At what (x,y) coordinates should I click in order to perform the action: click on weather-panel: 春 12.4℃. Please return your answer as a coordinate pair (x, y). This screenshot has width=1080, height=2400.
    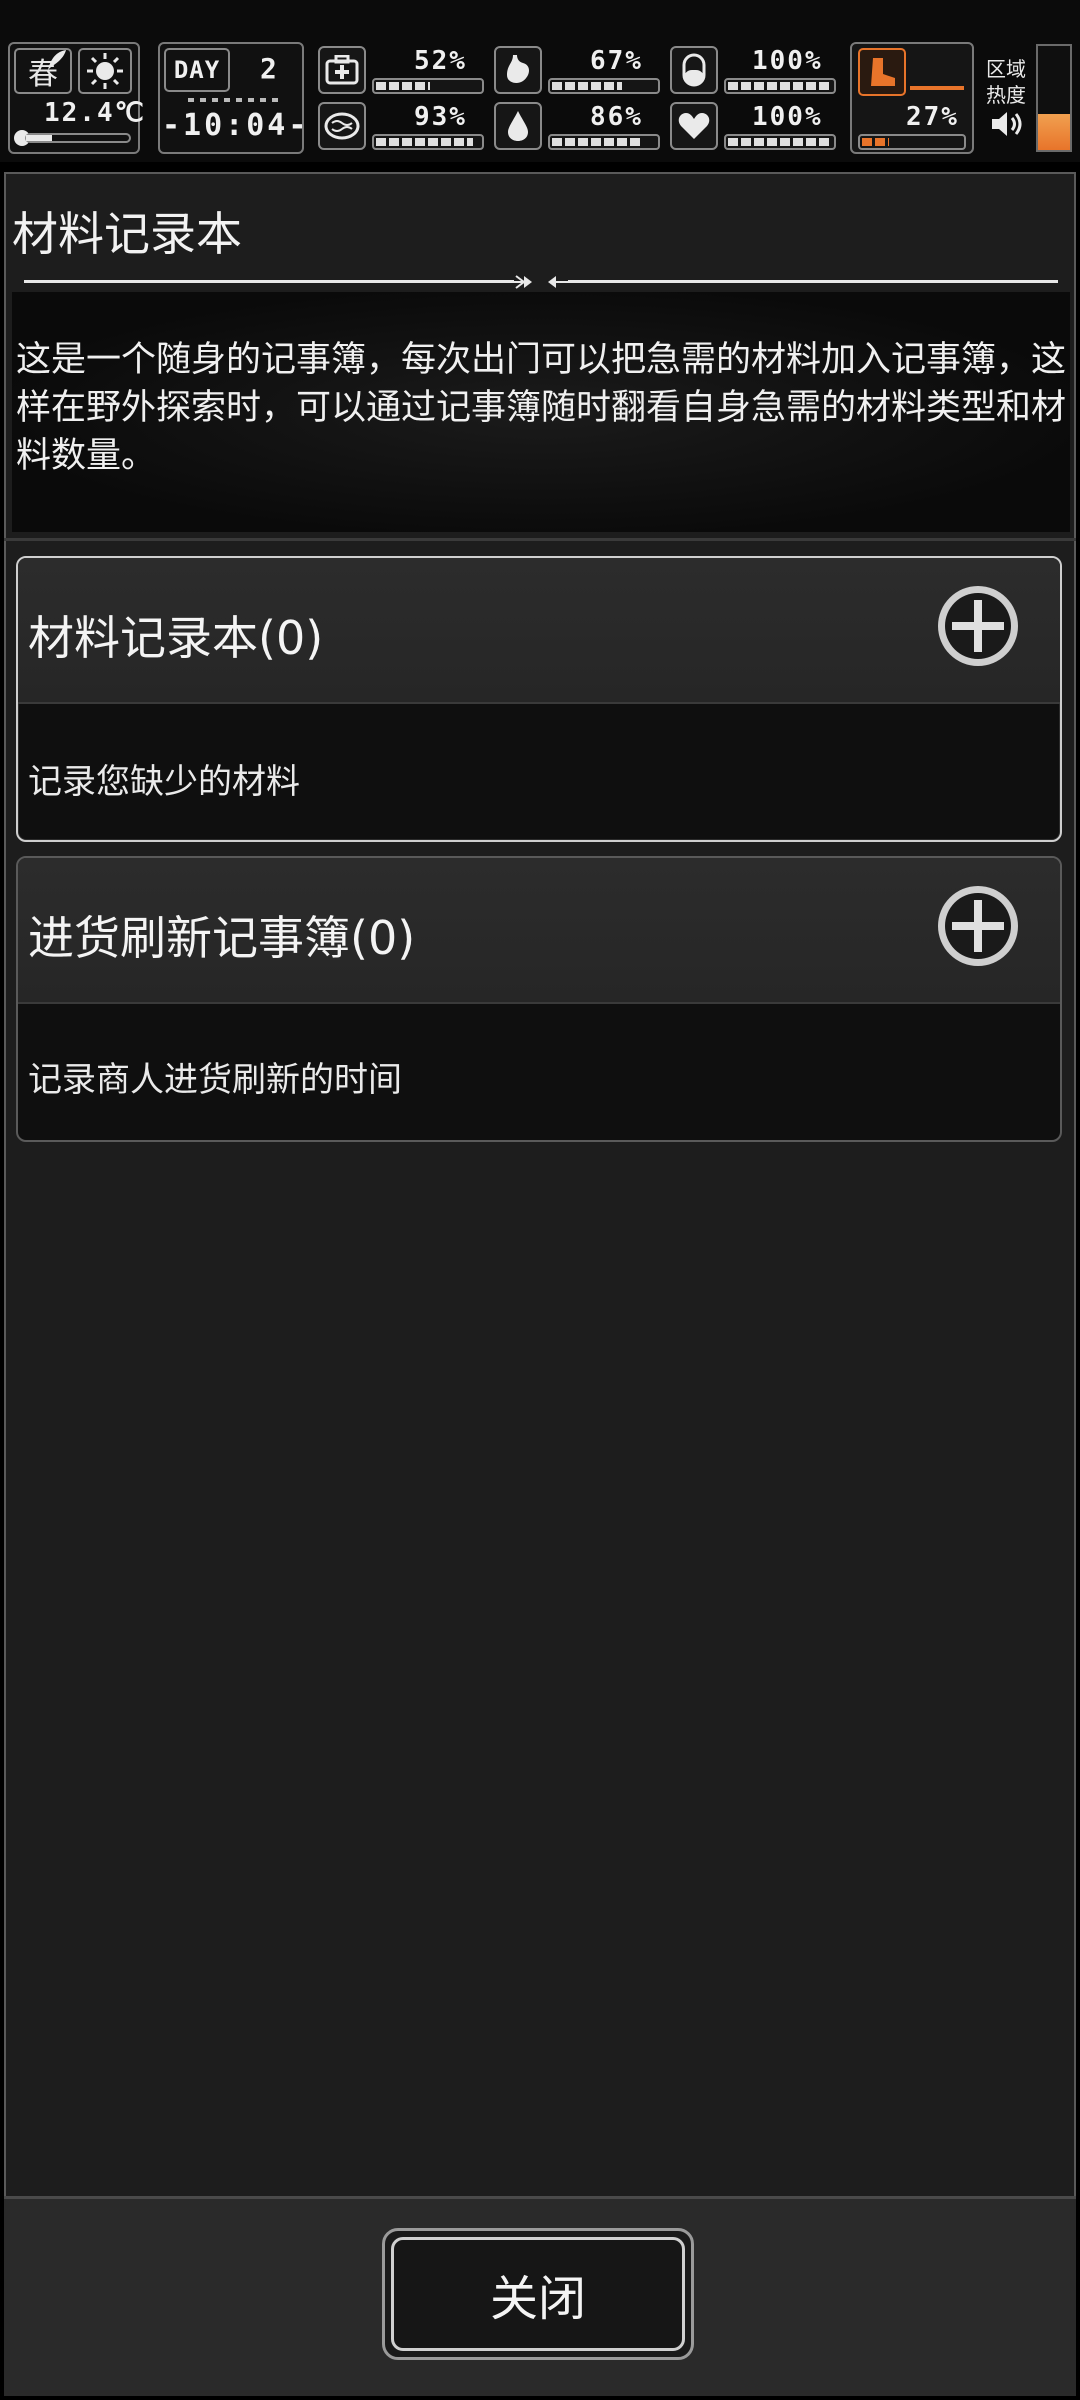
    Looking at the image, I should click on (76, 98).